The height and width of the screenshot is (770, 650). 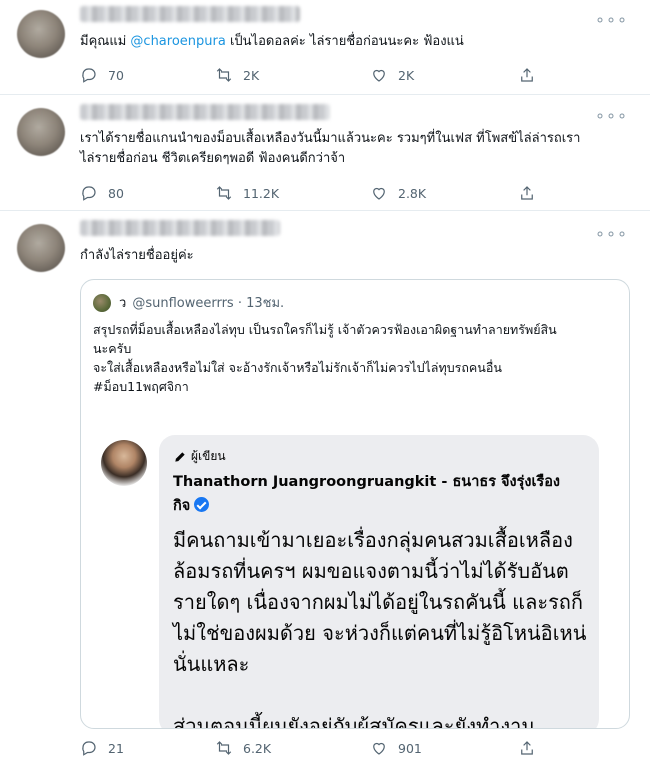 What do you see at coordinates (257, 748) in the screenshot?
I see `retweet-count: 6.2K` at bounding box center [257, 748].